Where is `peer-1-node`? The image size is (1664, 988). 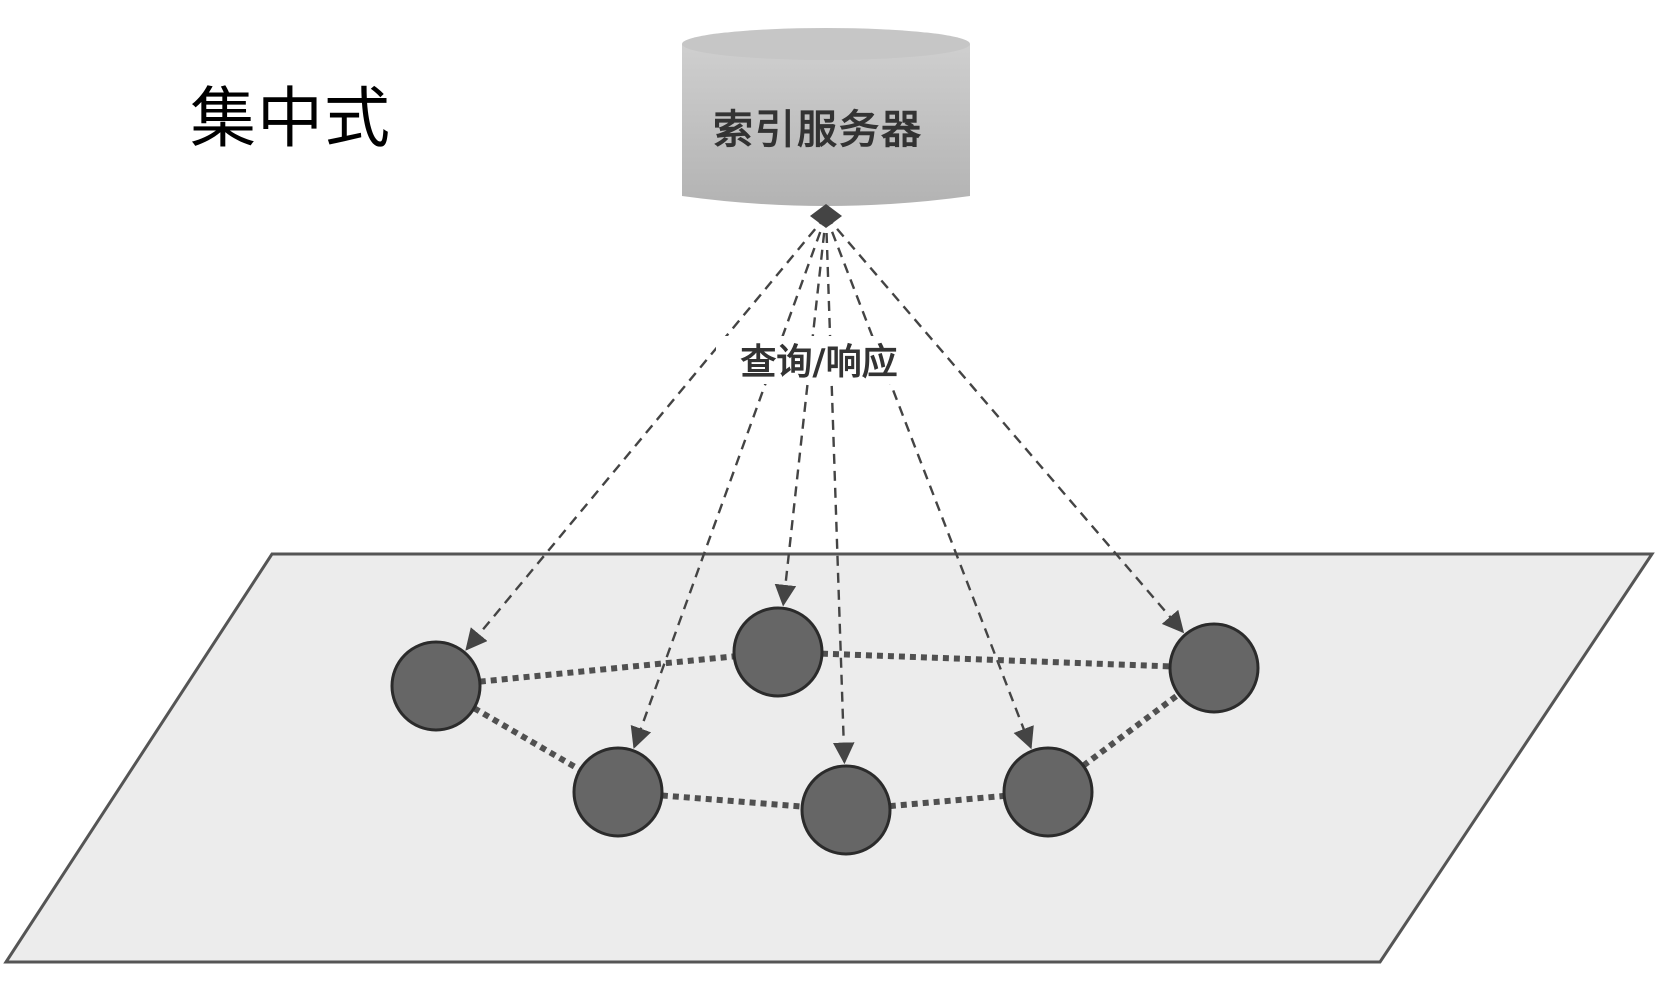 peer-1-node is located at coordinates (436, 686).